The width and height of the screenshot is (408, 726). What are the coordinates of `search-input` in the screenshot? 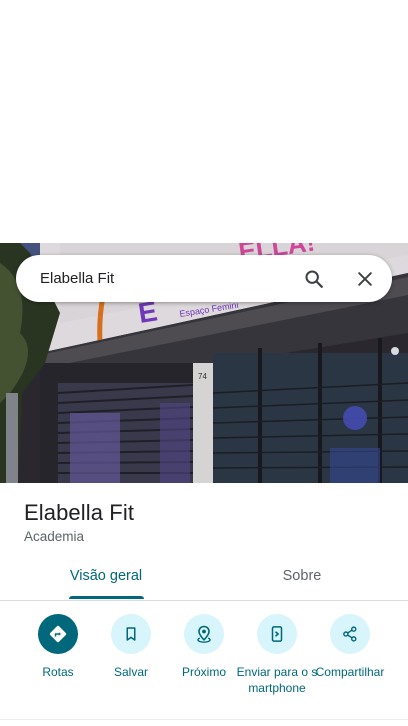 It's located at (160, 278).